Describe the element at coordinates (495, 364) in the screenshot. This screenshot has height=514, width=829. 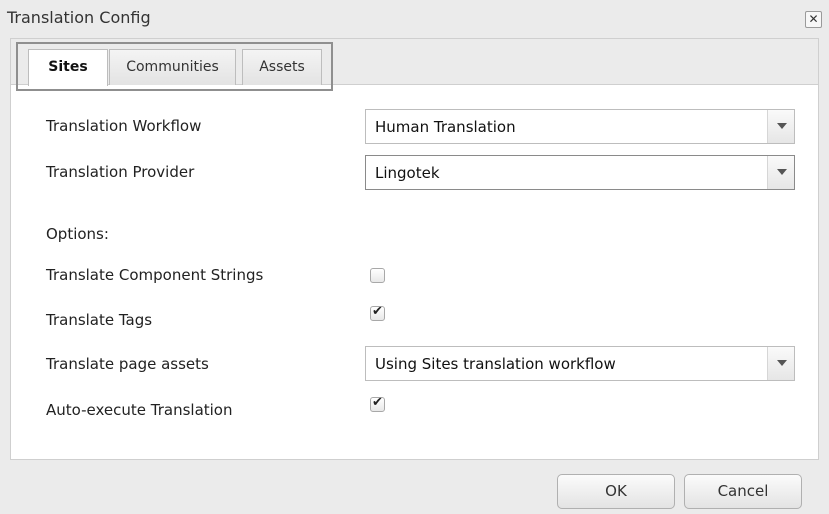
I see `page-assets-select-value: Using Sites translation workflow` at that location.